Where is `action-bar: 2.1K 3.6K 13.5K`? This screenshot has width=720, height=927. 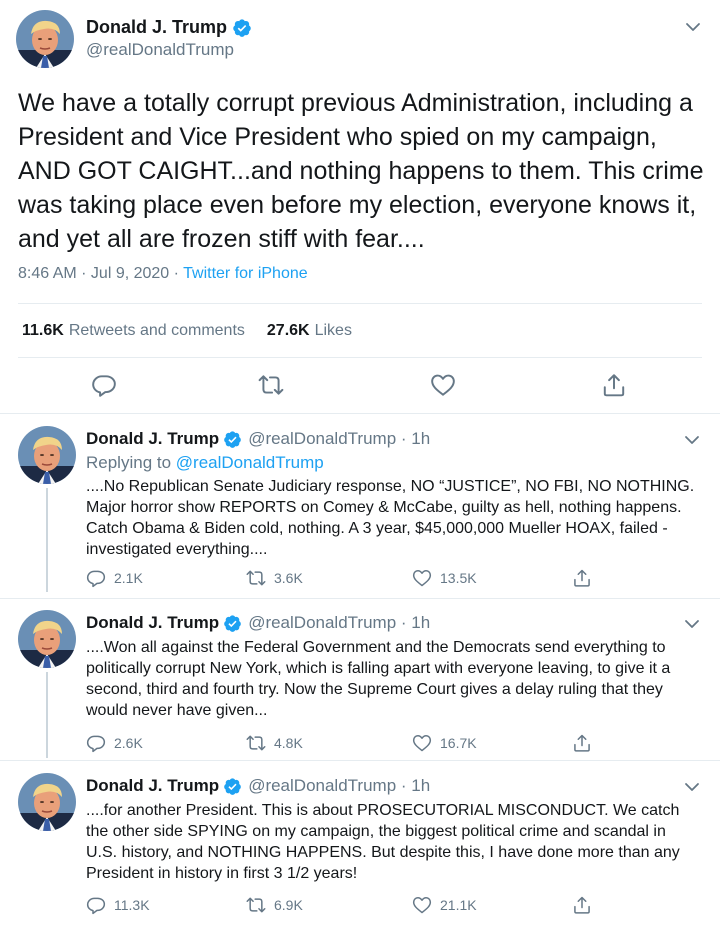 action-bar: 2.1K 3.6K 13.5K is located at coordinates (386, 579).